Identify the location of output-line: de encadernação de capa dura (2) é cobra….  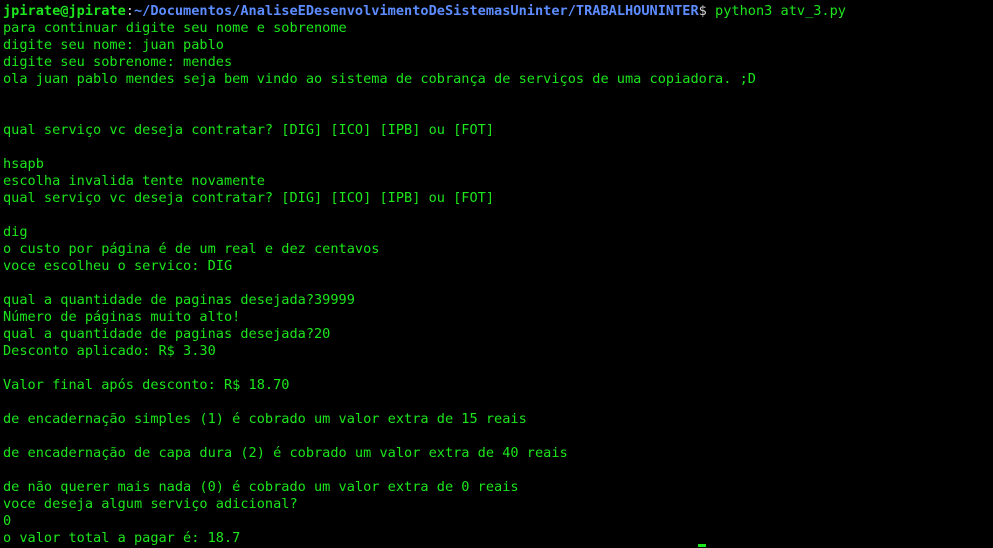
(285, 453).